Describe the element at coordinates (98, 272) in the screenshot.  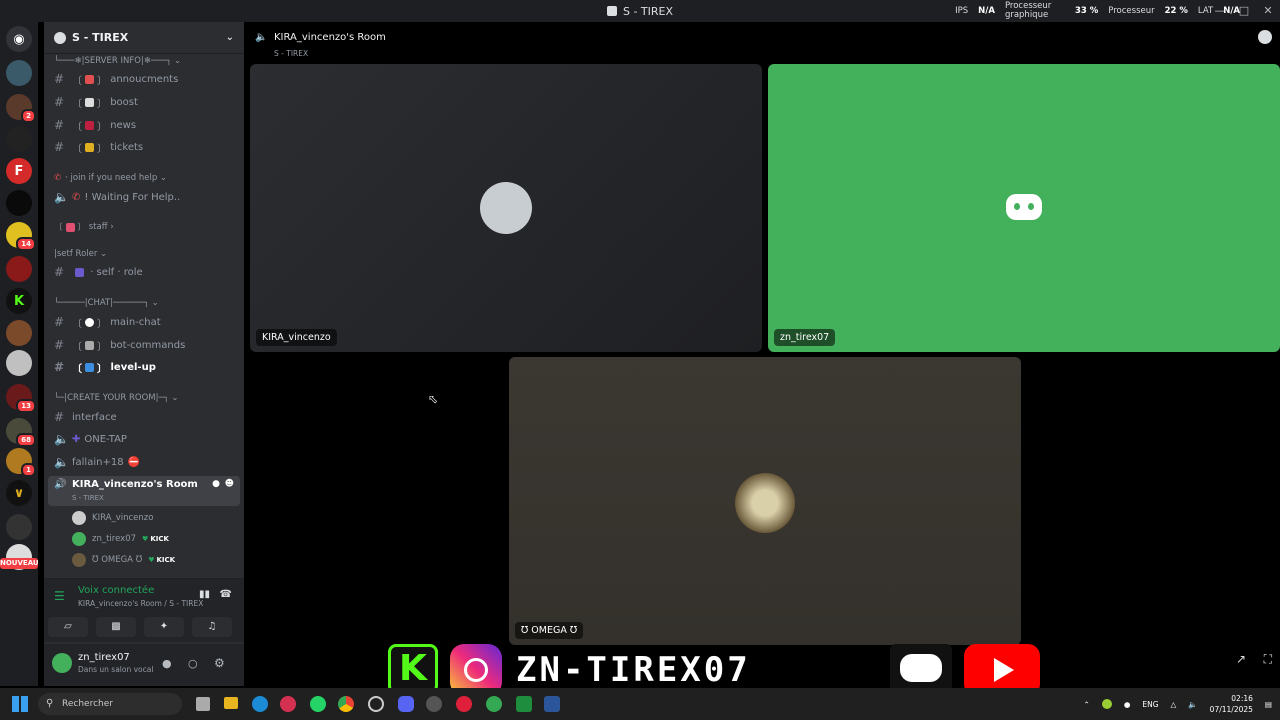
I see `channel-self-role: # · self · role` at that location.